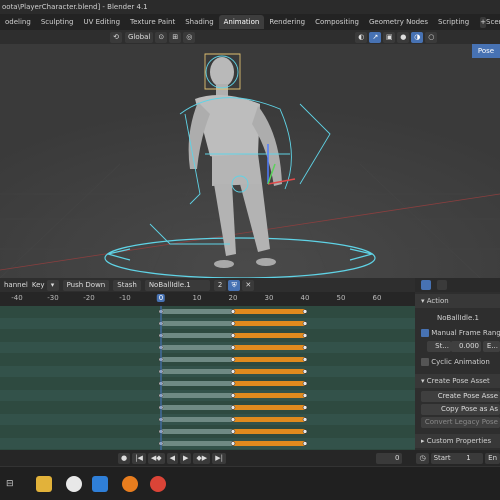 This screenshot has width=500, height=500. Describe the element at coordinates (18, 22) in the screenshot. I see `tab-modeling: odeling` at that location.